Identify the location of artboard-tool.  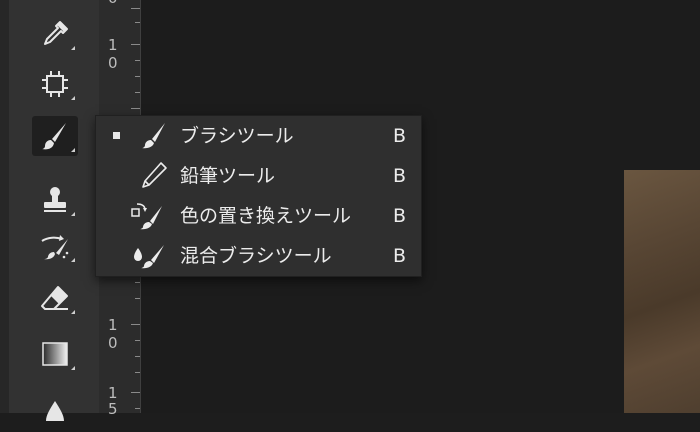
(55, 84).